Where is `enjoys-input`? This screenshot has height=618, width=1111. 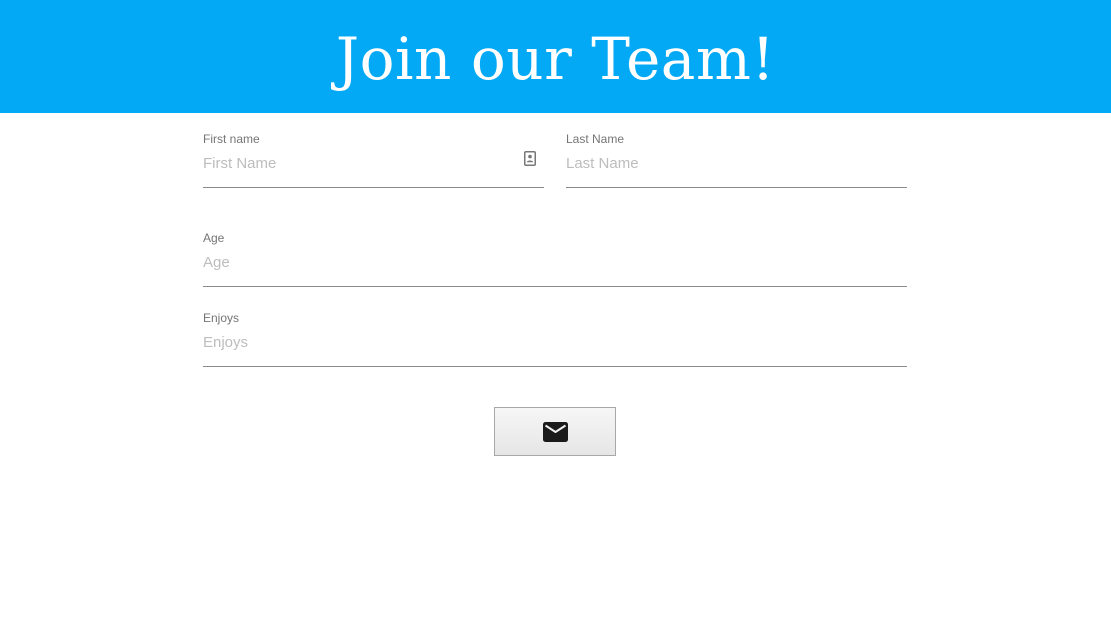
enjoys-input is located at coordinates (555, 342).